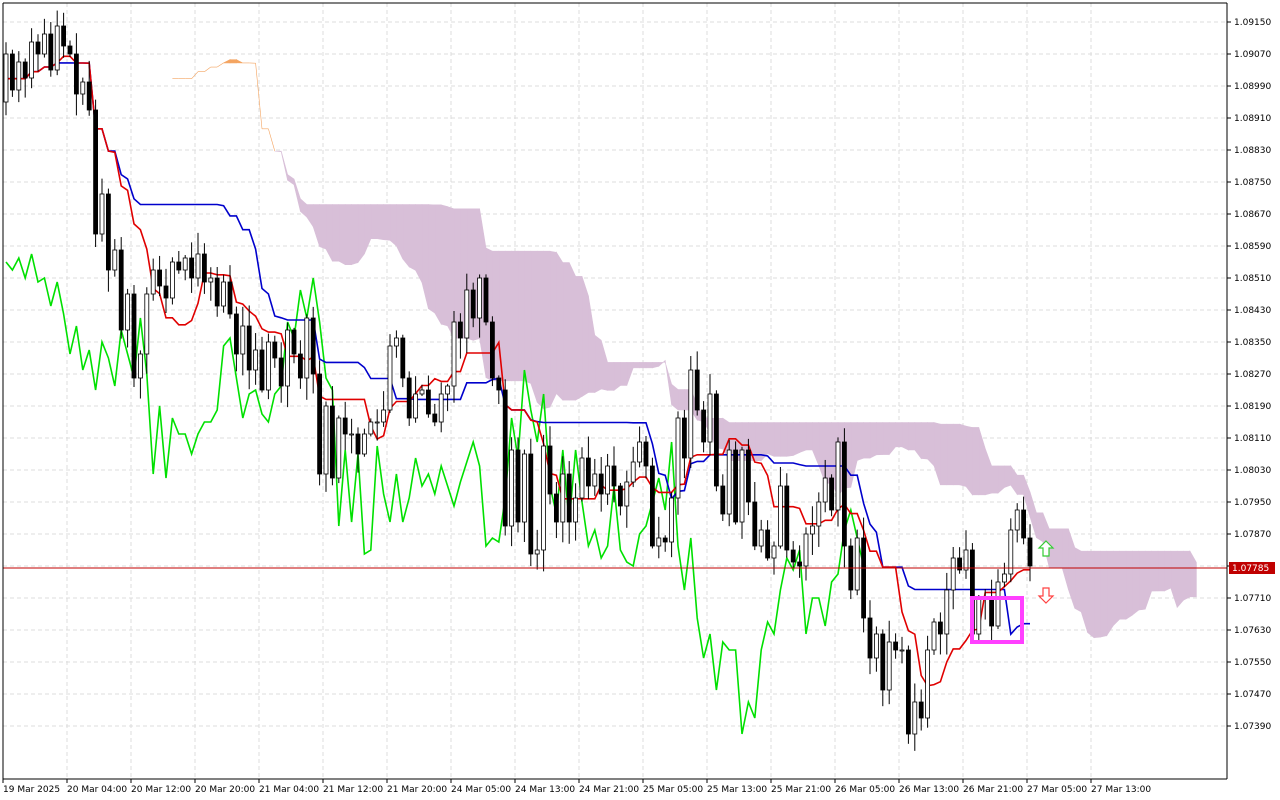  I want to click on price-tick-label: 1.07550, so click(1252, 663).